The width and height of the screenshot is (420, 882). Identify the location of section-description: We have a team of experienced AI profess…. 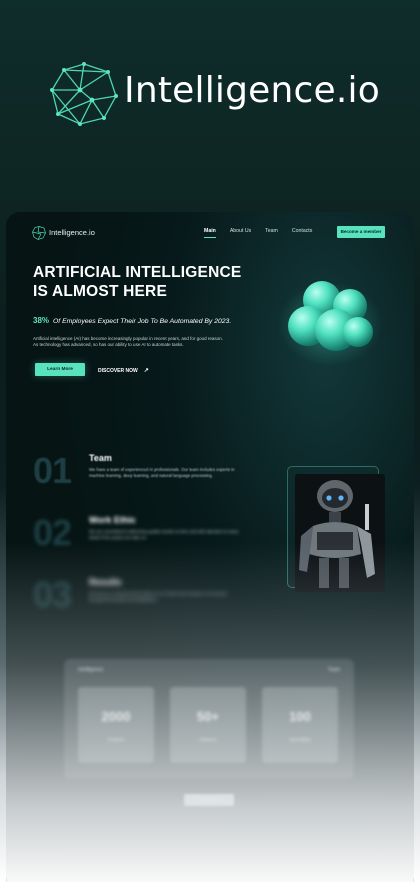
(162, 472).